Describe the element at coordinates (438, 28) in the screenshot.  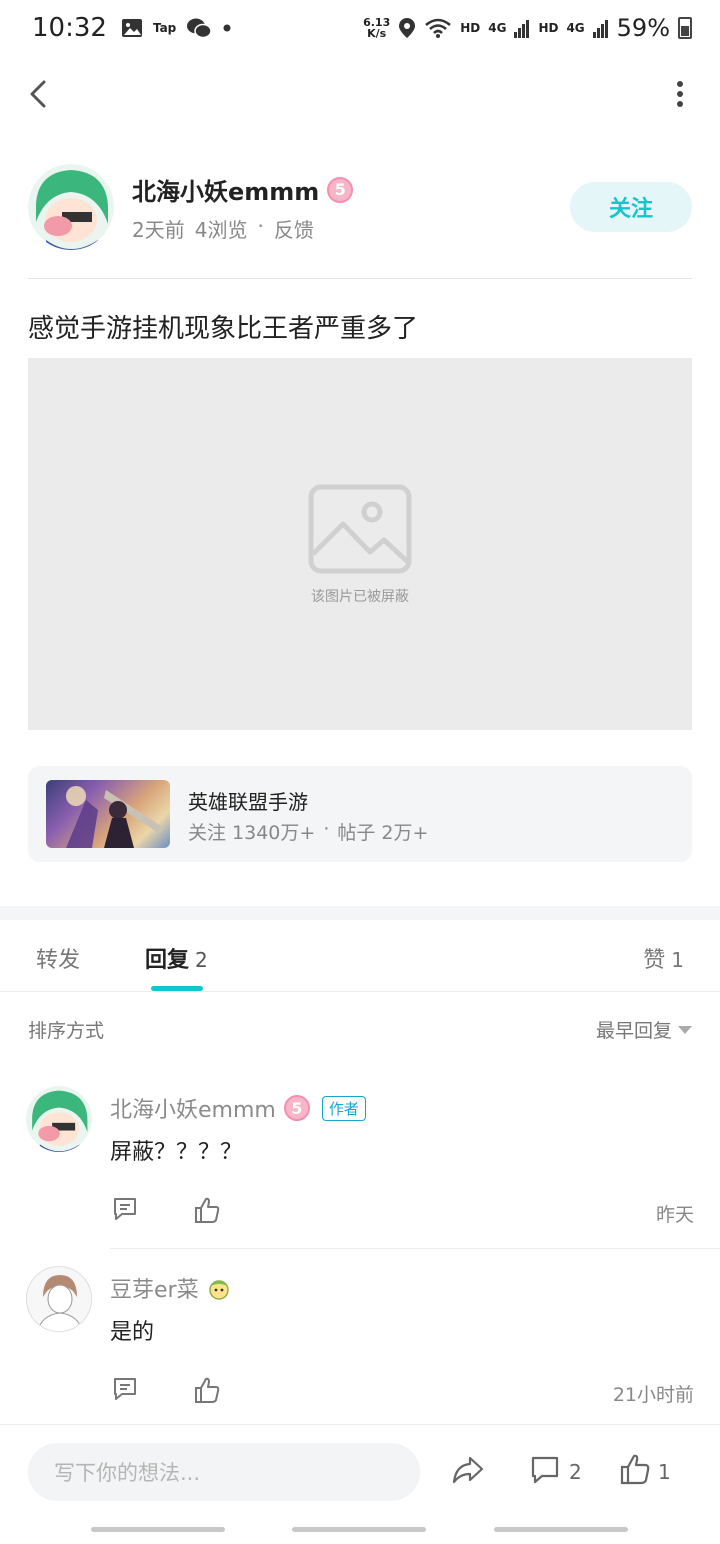
I see `wifi-icon` at that location.